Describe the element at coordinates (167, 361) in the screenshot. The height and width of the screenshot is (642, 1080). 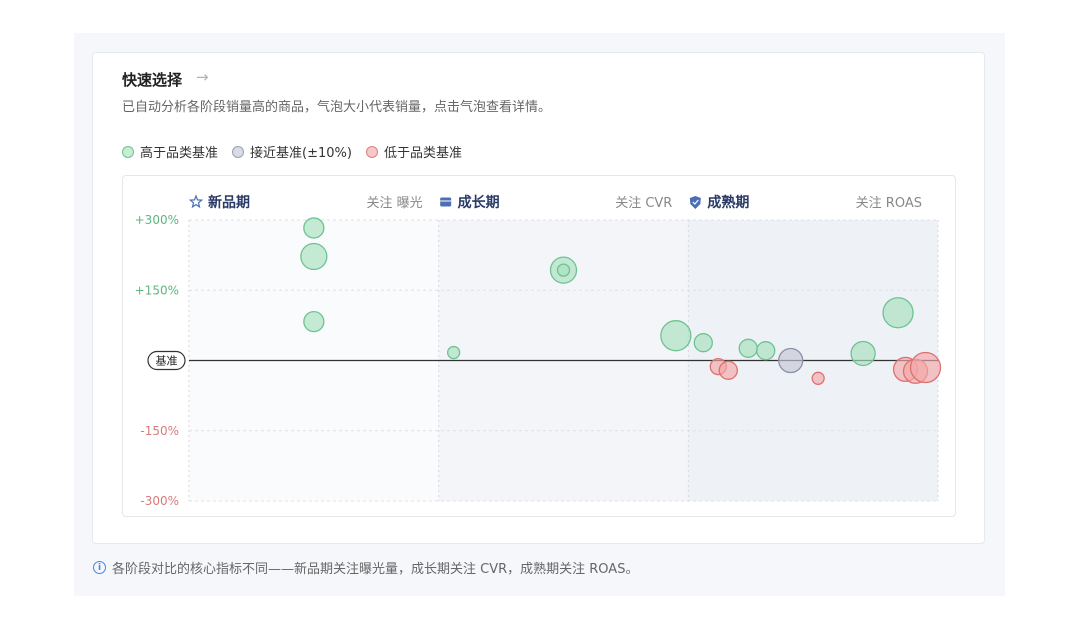
I see `baseline-label: 基准` at that location.